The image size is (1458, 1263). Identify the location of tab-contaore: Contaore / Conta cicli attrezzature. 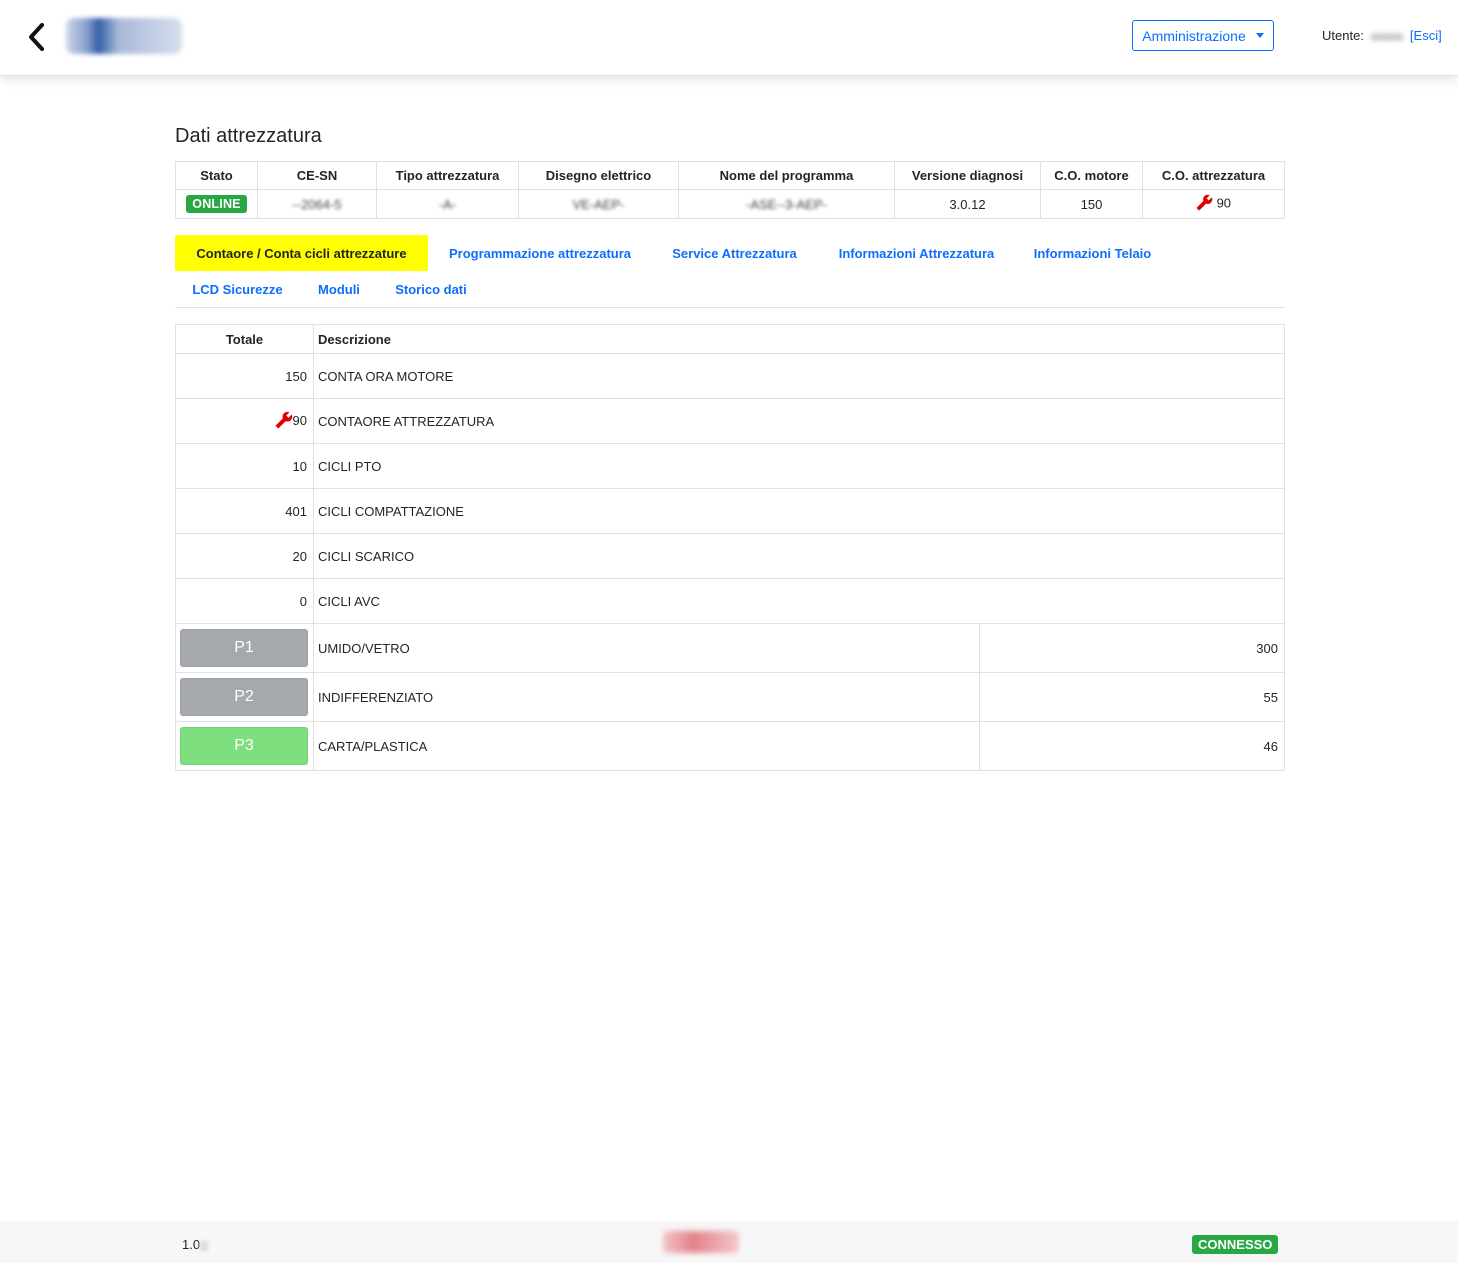
(301, 253).